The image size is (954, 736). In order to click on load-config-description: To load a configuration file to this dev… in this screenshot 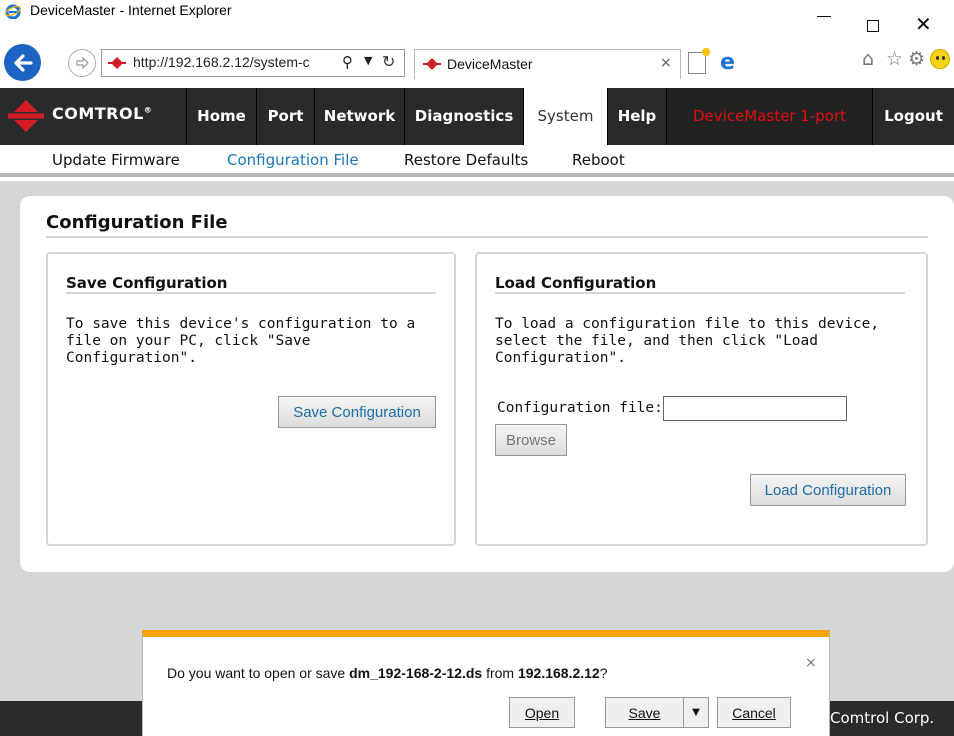, I will do `click(687, 341)`.